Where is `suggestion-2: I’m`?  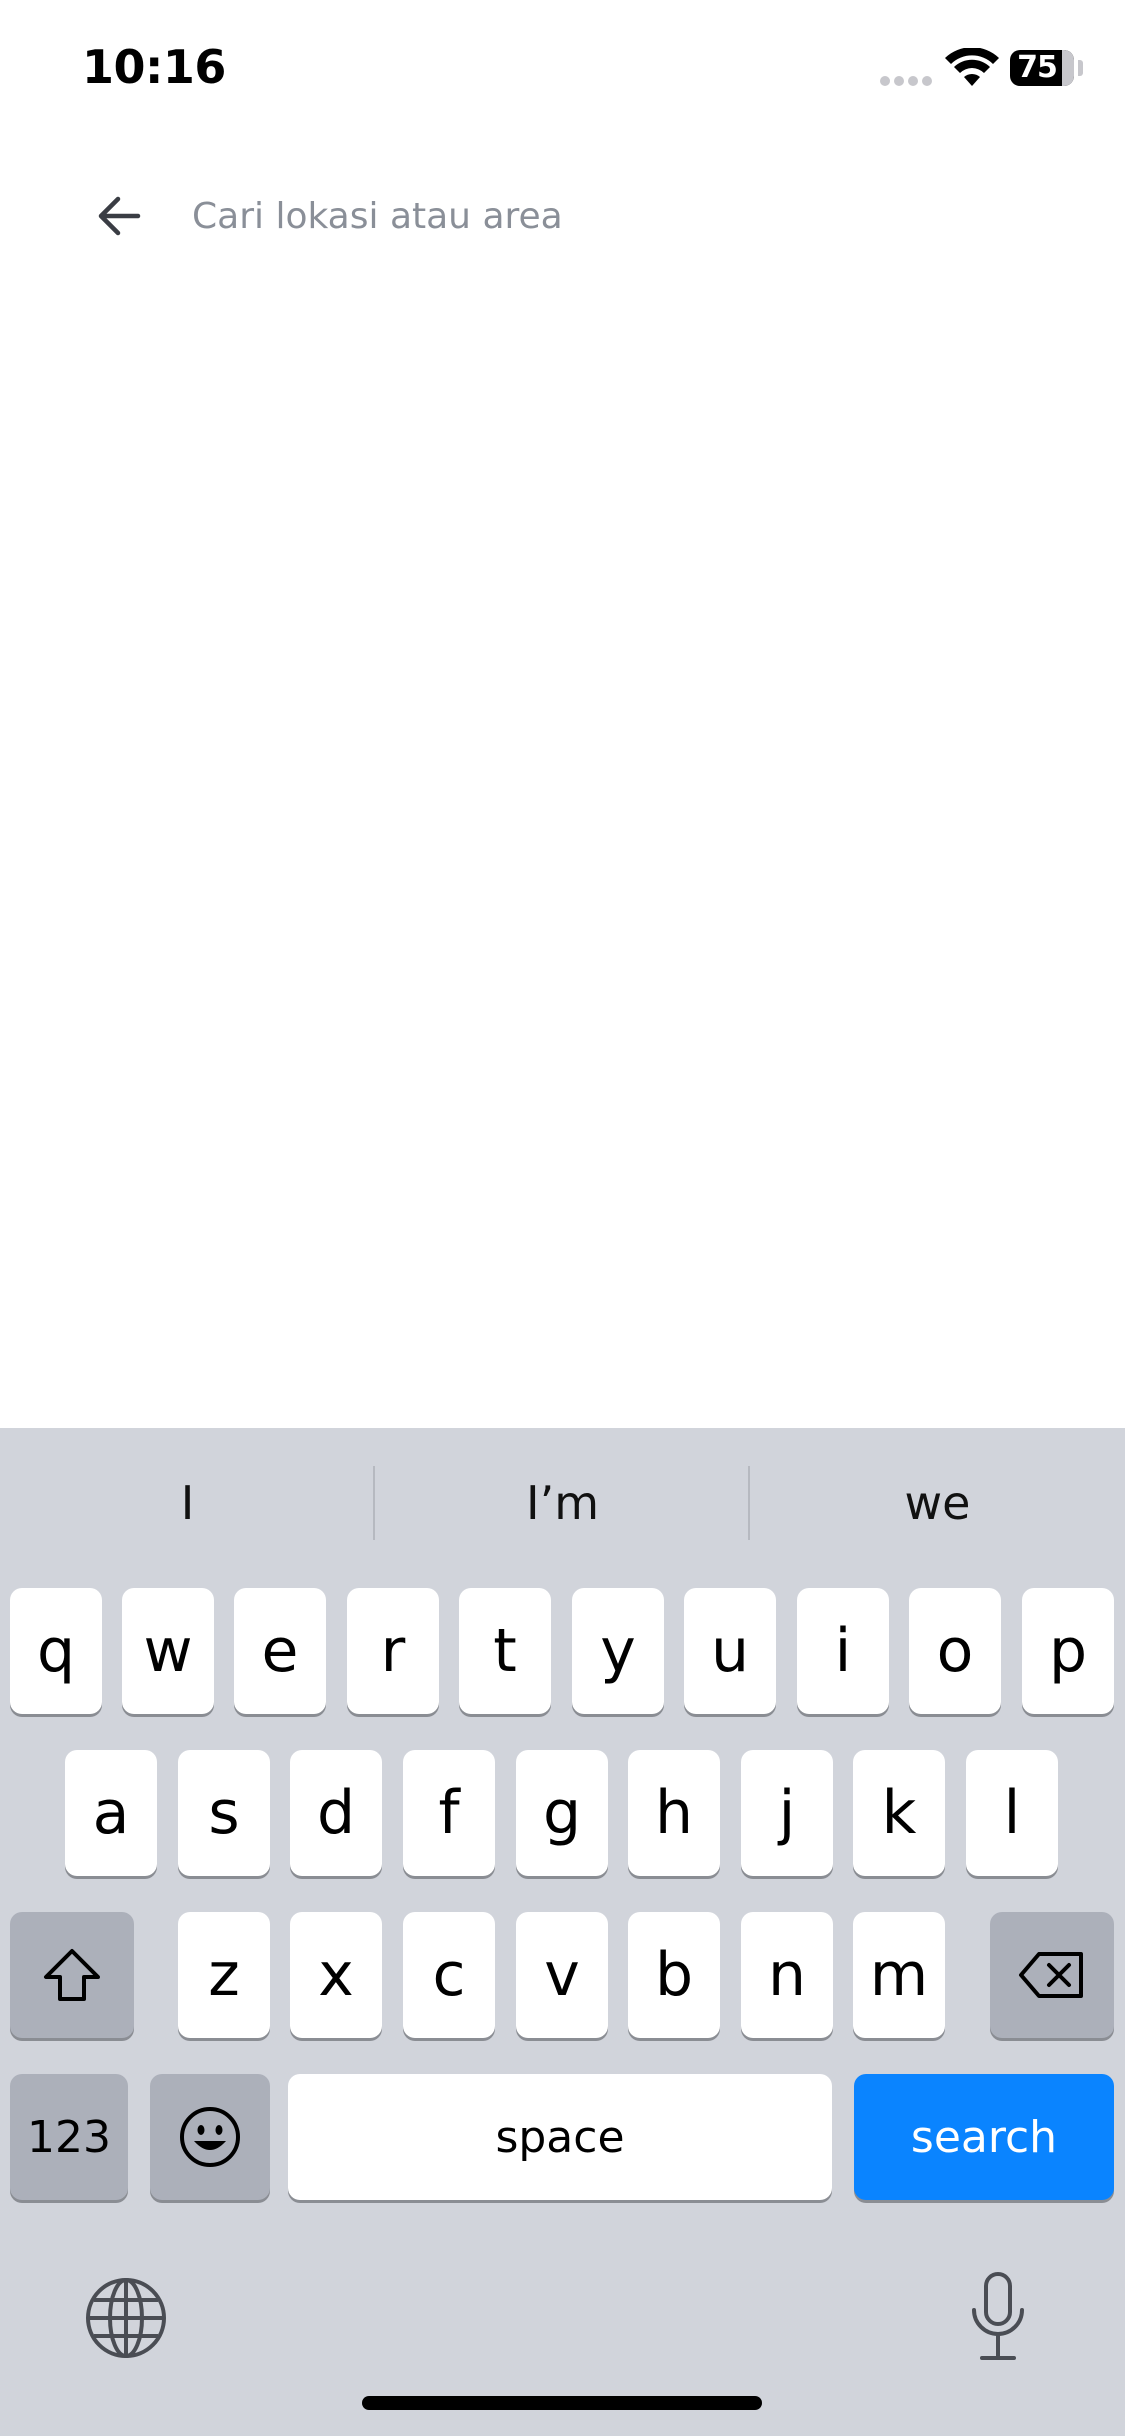 suggestion-2: I’m is located at coordinates (562, 1503).